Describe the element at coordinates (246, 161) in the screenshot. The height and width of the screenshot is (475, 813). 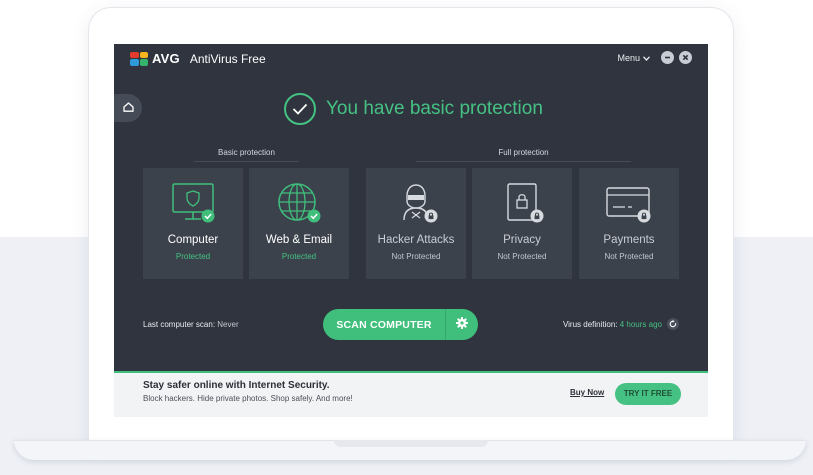
I see `basic-protection-divider` at that location.